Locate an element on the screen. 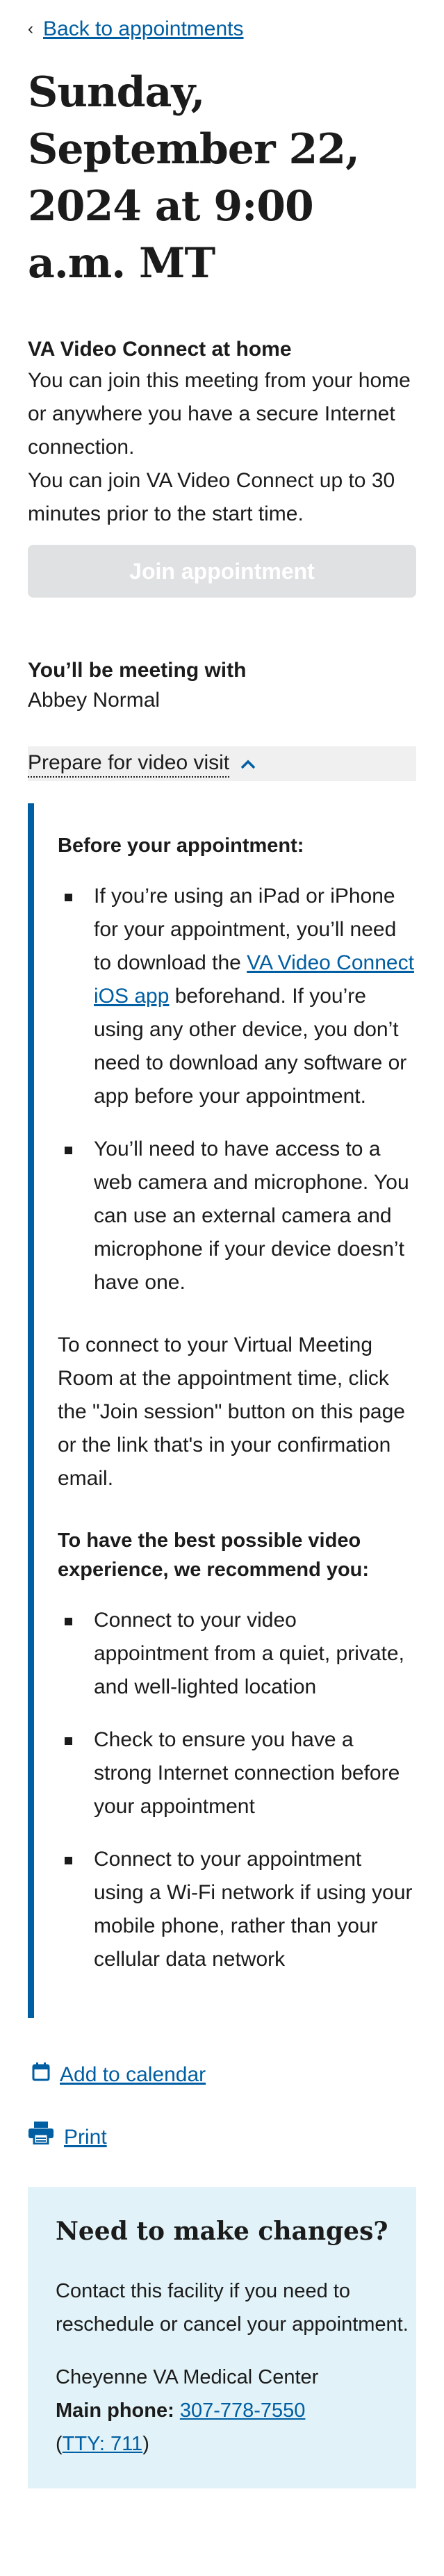 The image size is (444, 2576). main-phone: Main phone: 307-778-7550 is located at coordinates (236, 2410).